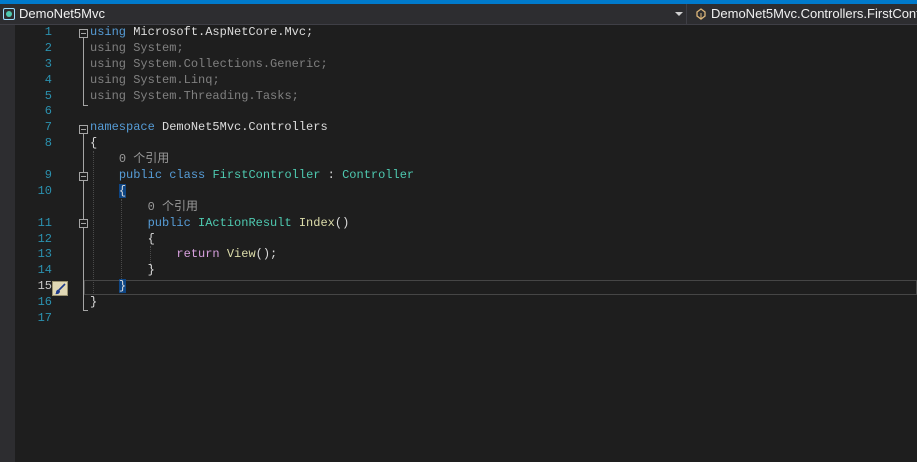 This screenshot has width=917, height=462. What do you see at coordinates (248, 222) in the screenshot?
I see `code-line: public IActionResult Index()` at bounding box center [248, 222].